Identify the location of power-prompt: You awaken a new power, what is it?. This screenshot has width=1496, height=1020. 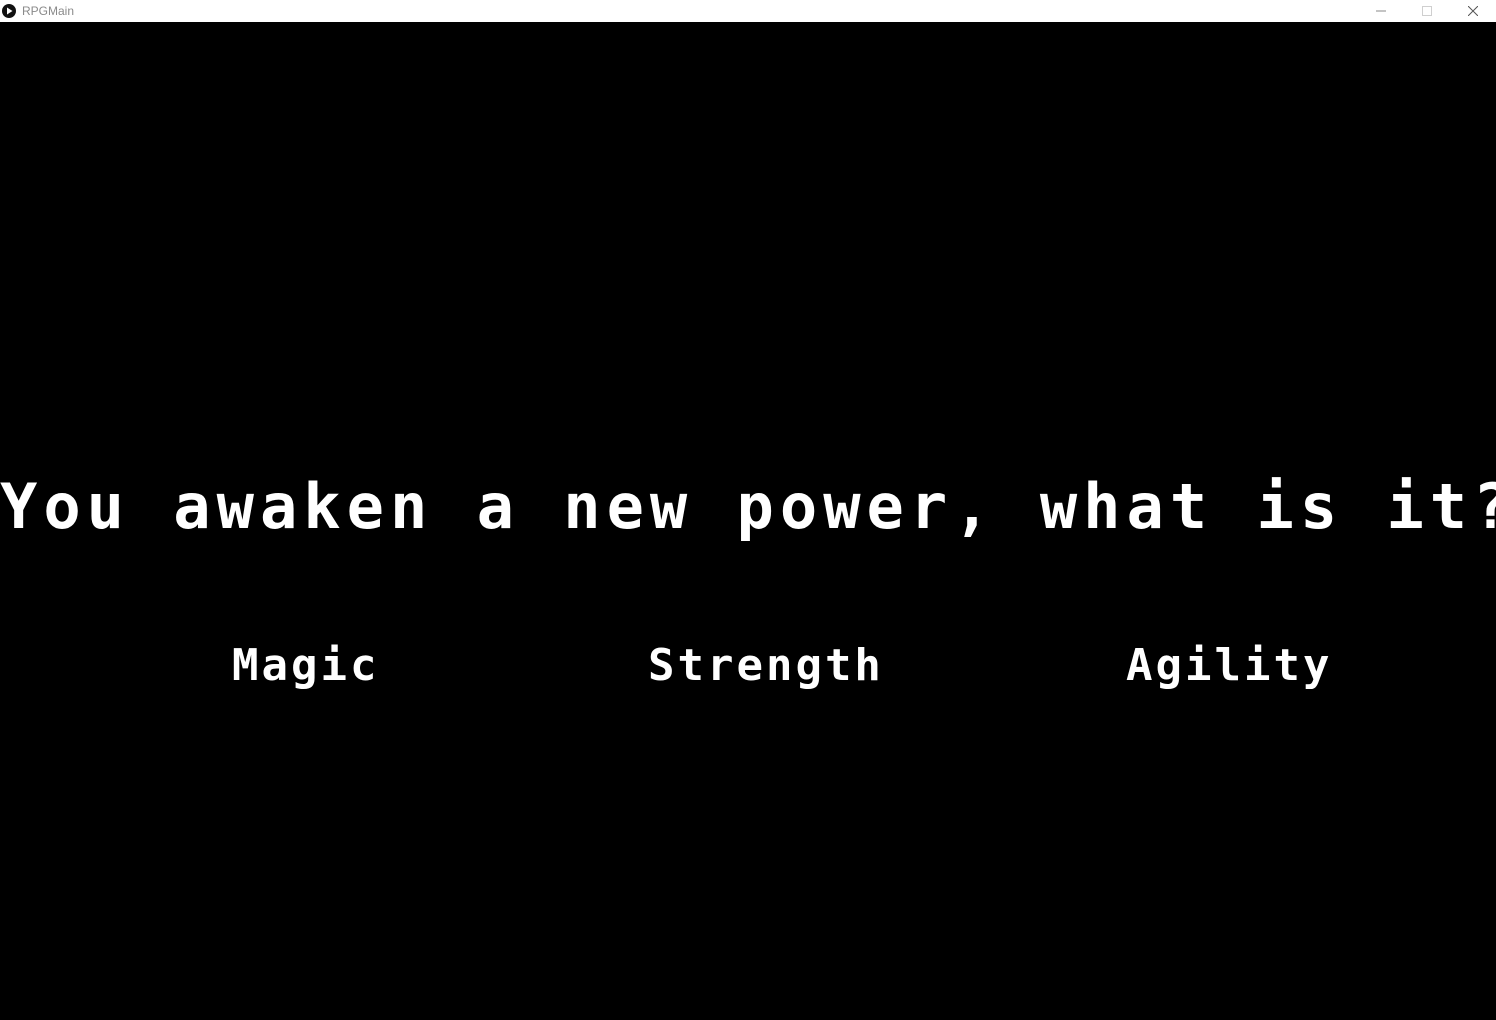
(748, 506).